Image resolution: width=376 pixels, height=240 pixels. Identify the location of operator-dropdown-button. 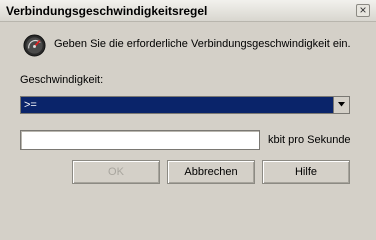
(341, 105).